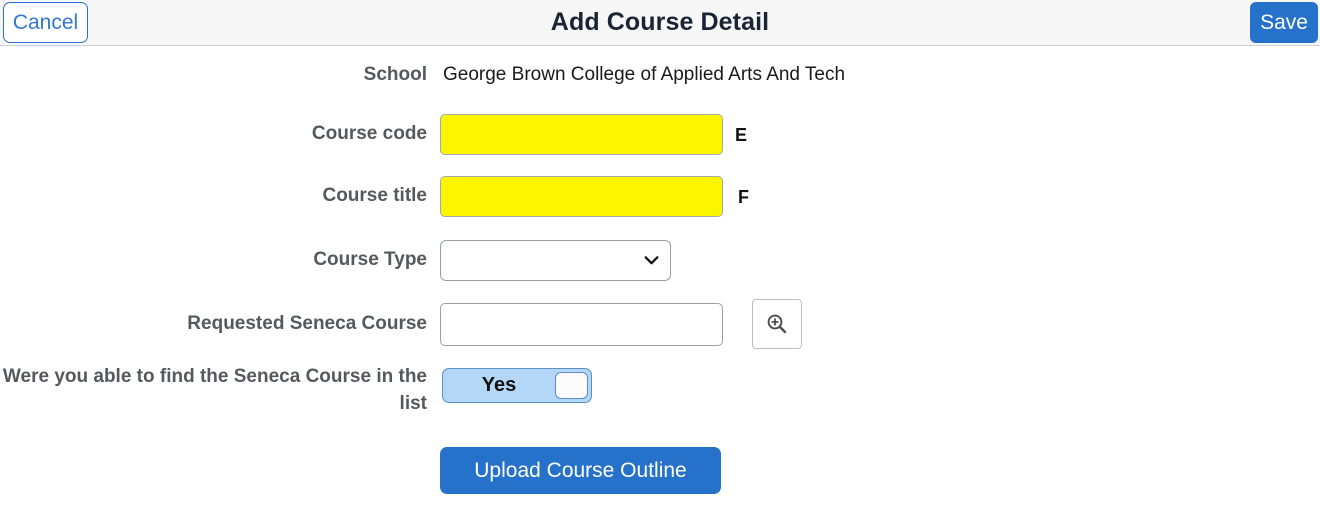 The image size is (1320, 517). Describe the element at coordinates (581, 196) in the screenshot. I see `course-title-input` at that location.